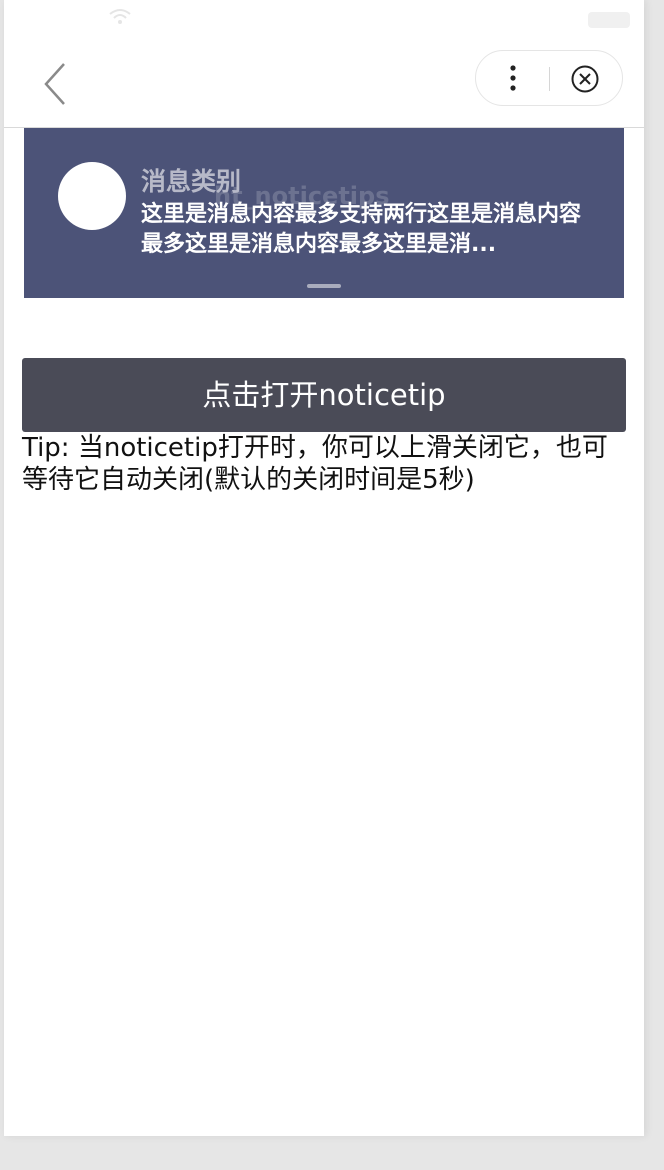 Image resolution: width=664 pixels, height=1170 pixels. What do you see at coordinates (120, 16) in the screenshot?
I see `wifi-icon` at bounding box center [120, 16].